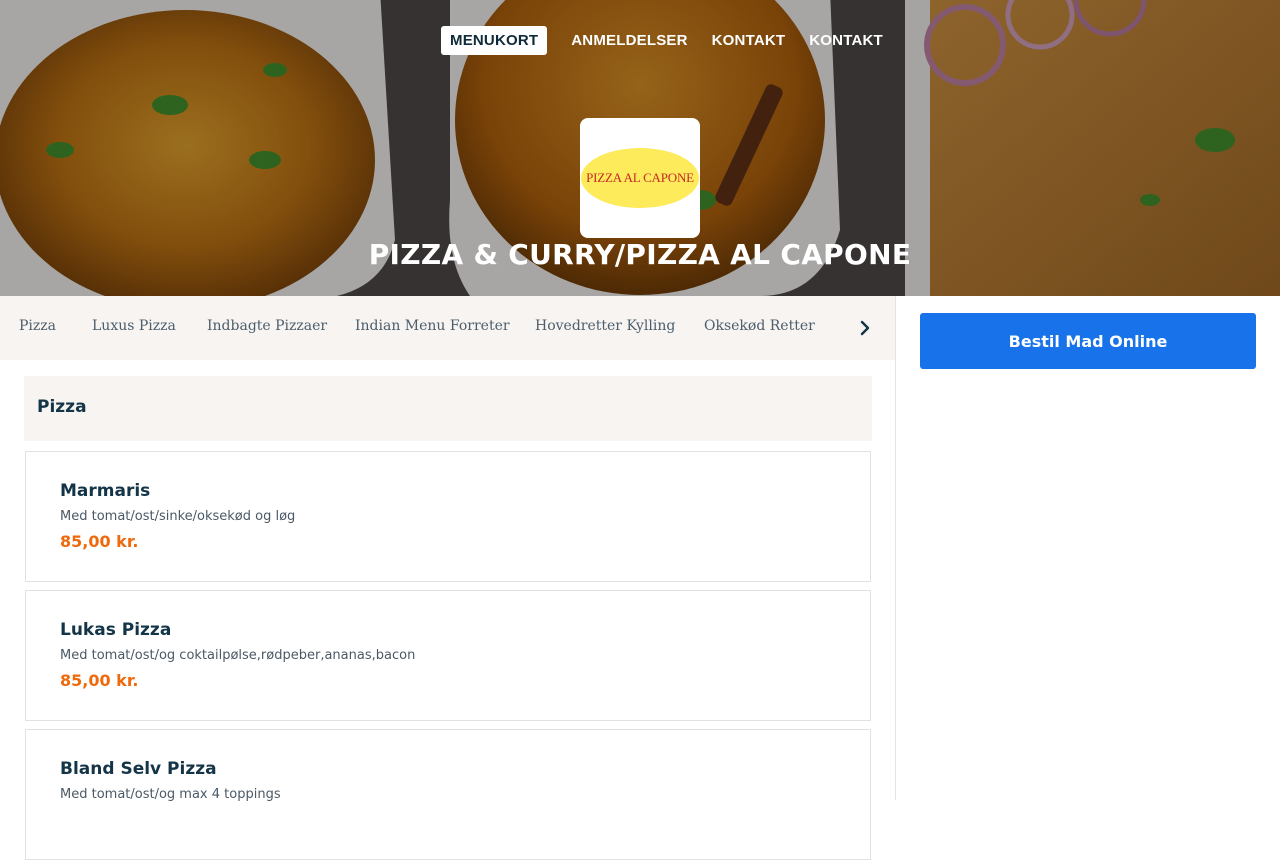  I want to click on order-online-button: Bestil Mad Online, so click(1088, 341).